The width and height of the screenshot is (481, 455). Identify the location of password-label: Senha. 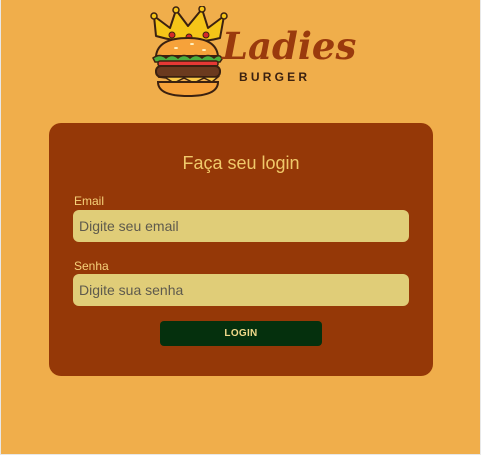
(91, 266).